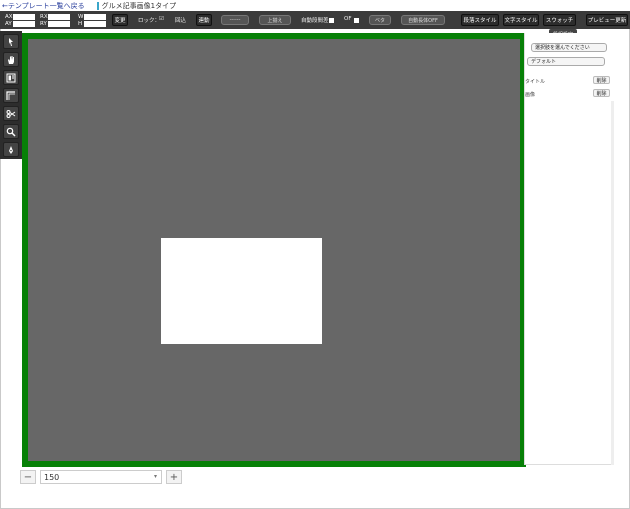 The width and height of the screenshot is (630, 509). I want to click on char-style-button: 文字スタイル, so click(521, 20).